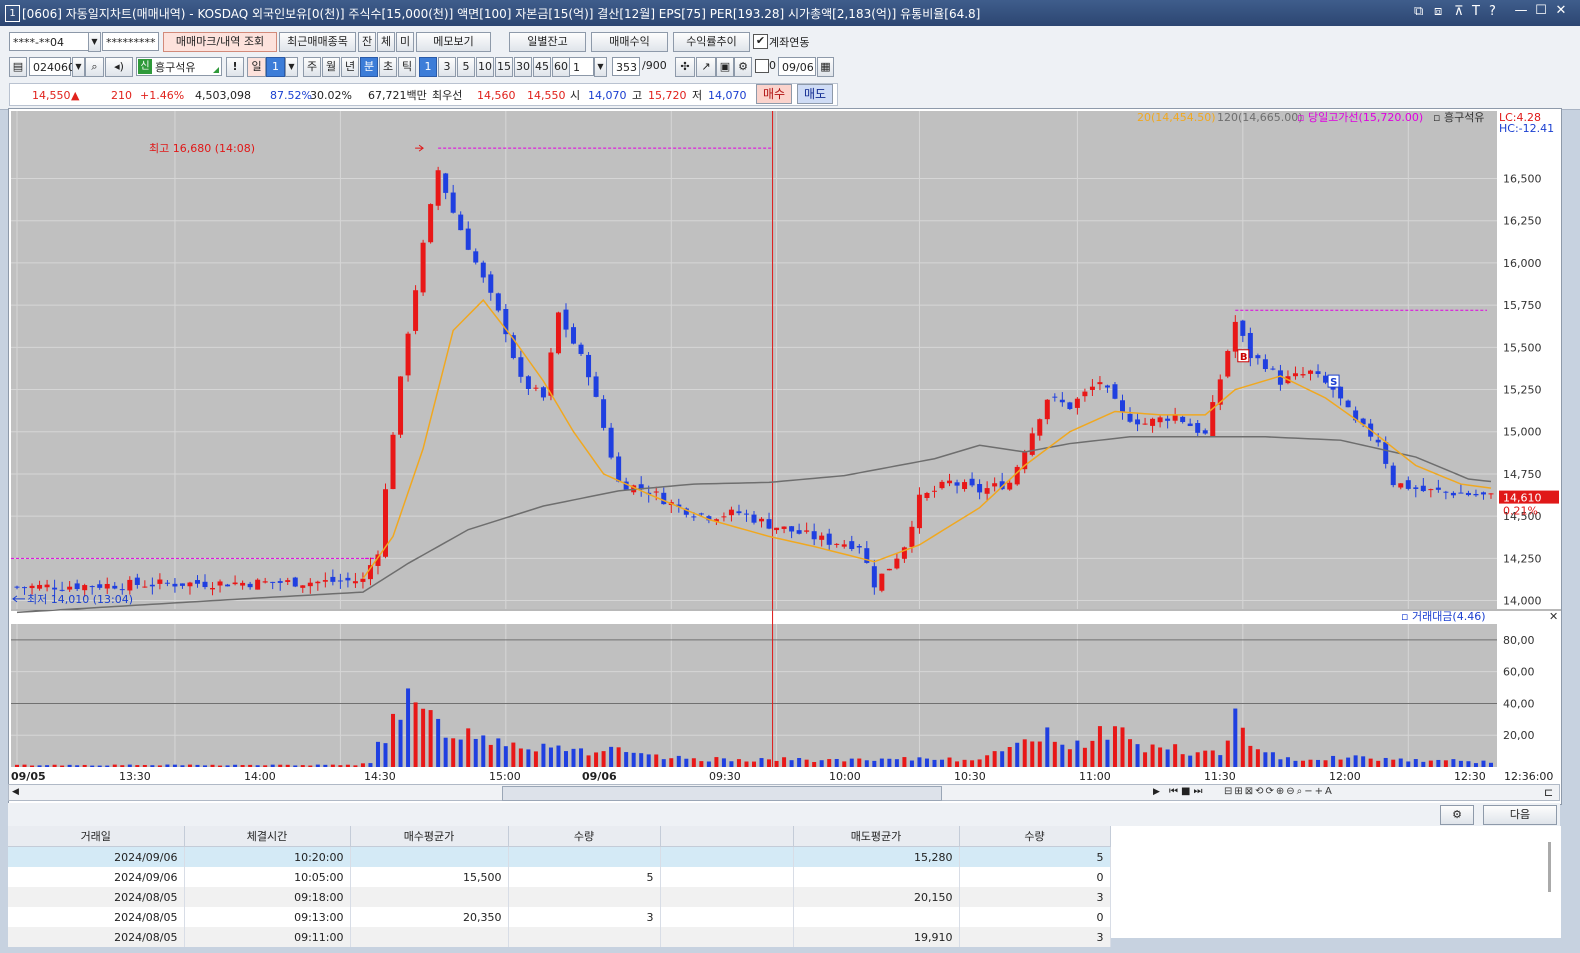 The width and height of the screenshot is (1580, 953). Describe the element at coordinates (559, 877) in the screenshot. I see `table-row: 2024/09/06 10:05:00 15,500 5 0` at that location.